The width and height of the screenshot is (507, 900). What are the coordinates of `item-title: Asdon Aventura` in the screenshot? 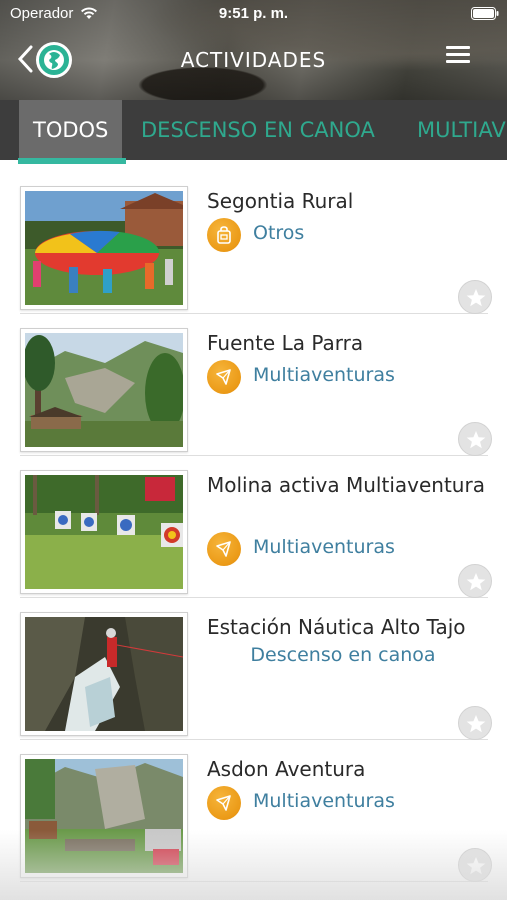 It's located at (286, 769).